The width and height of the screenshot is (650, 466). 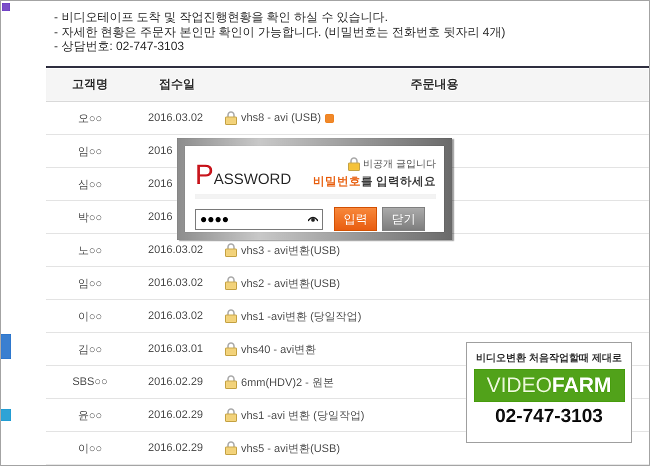 I want to click on order-link: vhs8 - avi (USB), so click(x=281, y=118).